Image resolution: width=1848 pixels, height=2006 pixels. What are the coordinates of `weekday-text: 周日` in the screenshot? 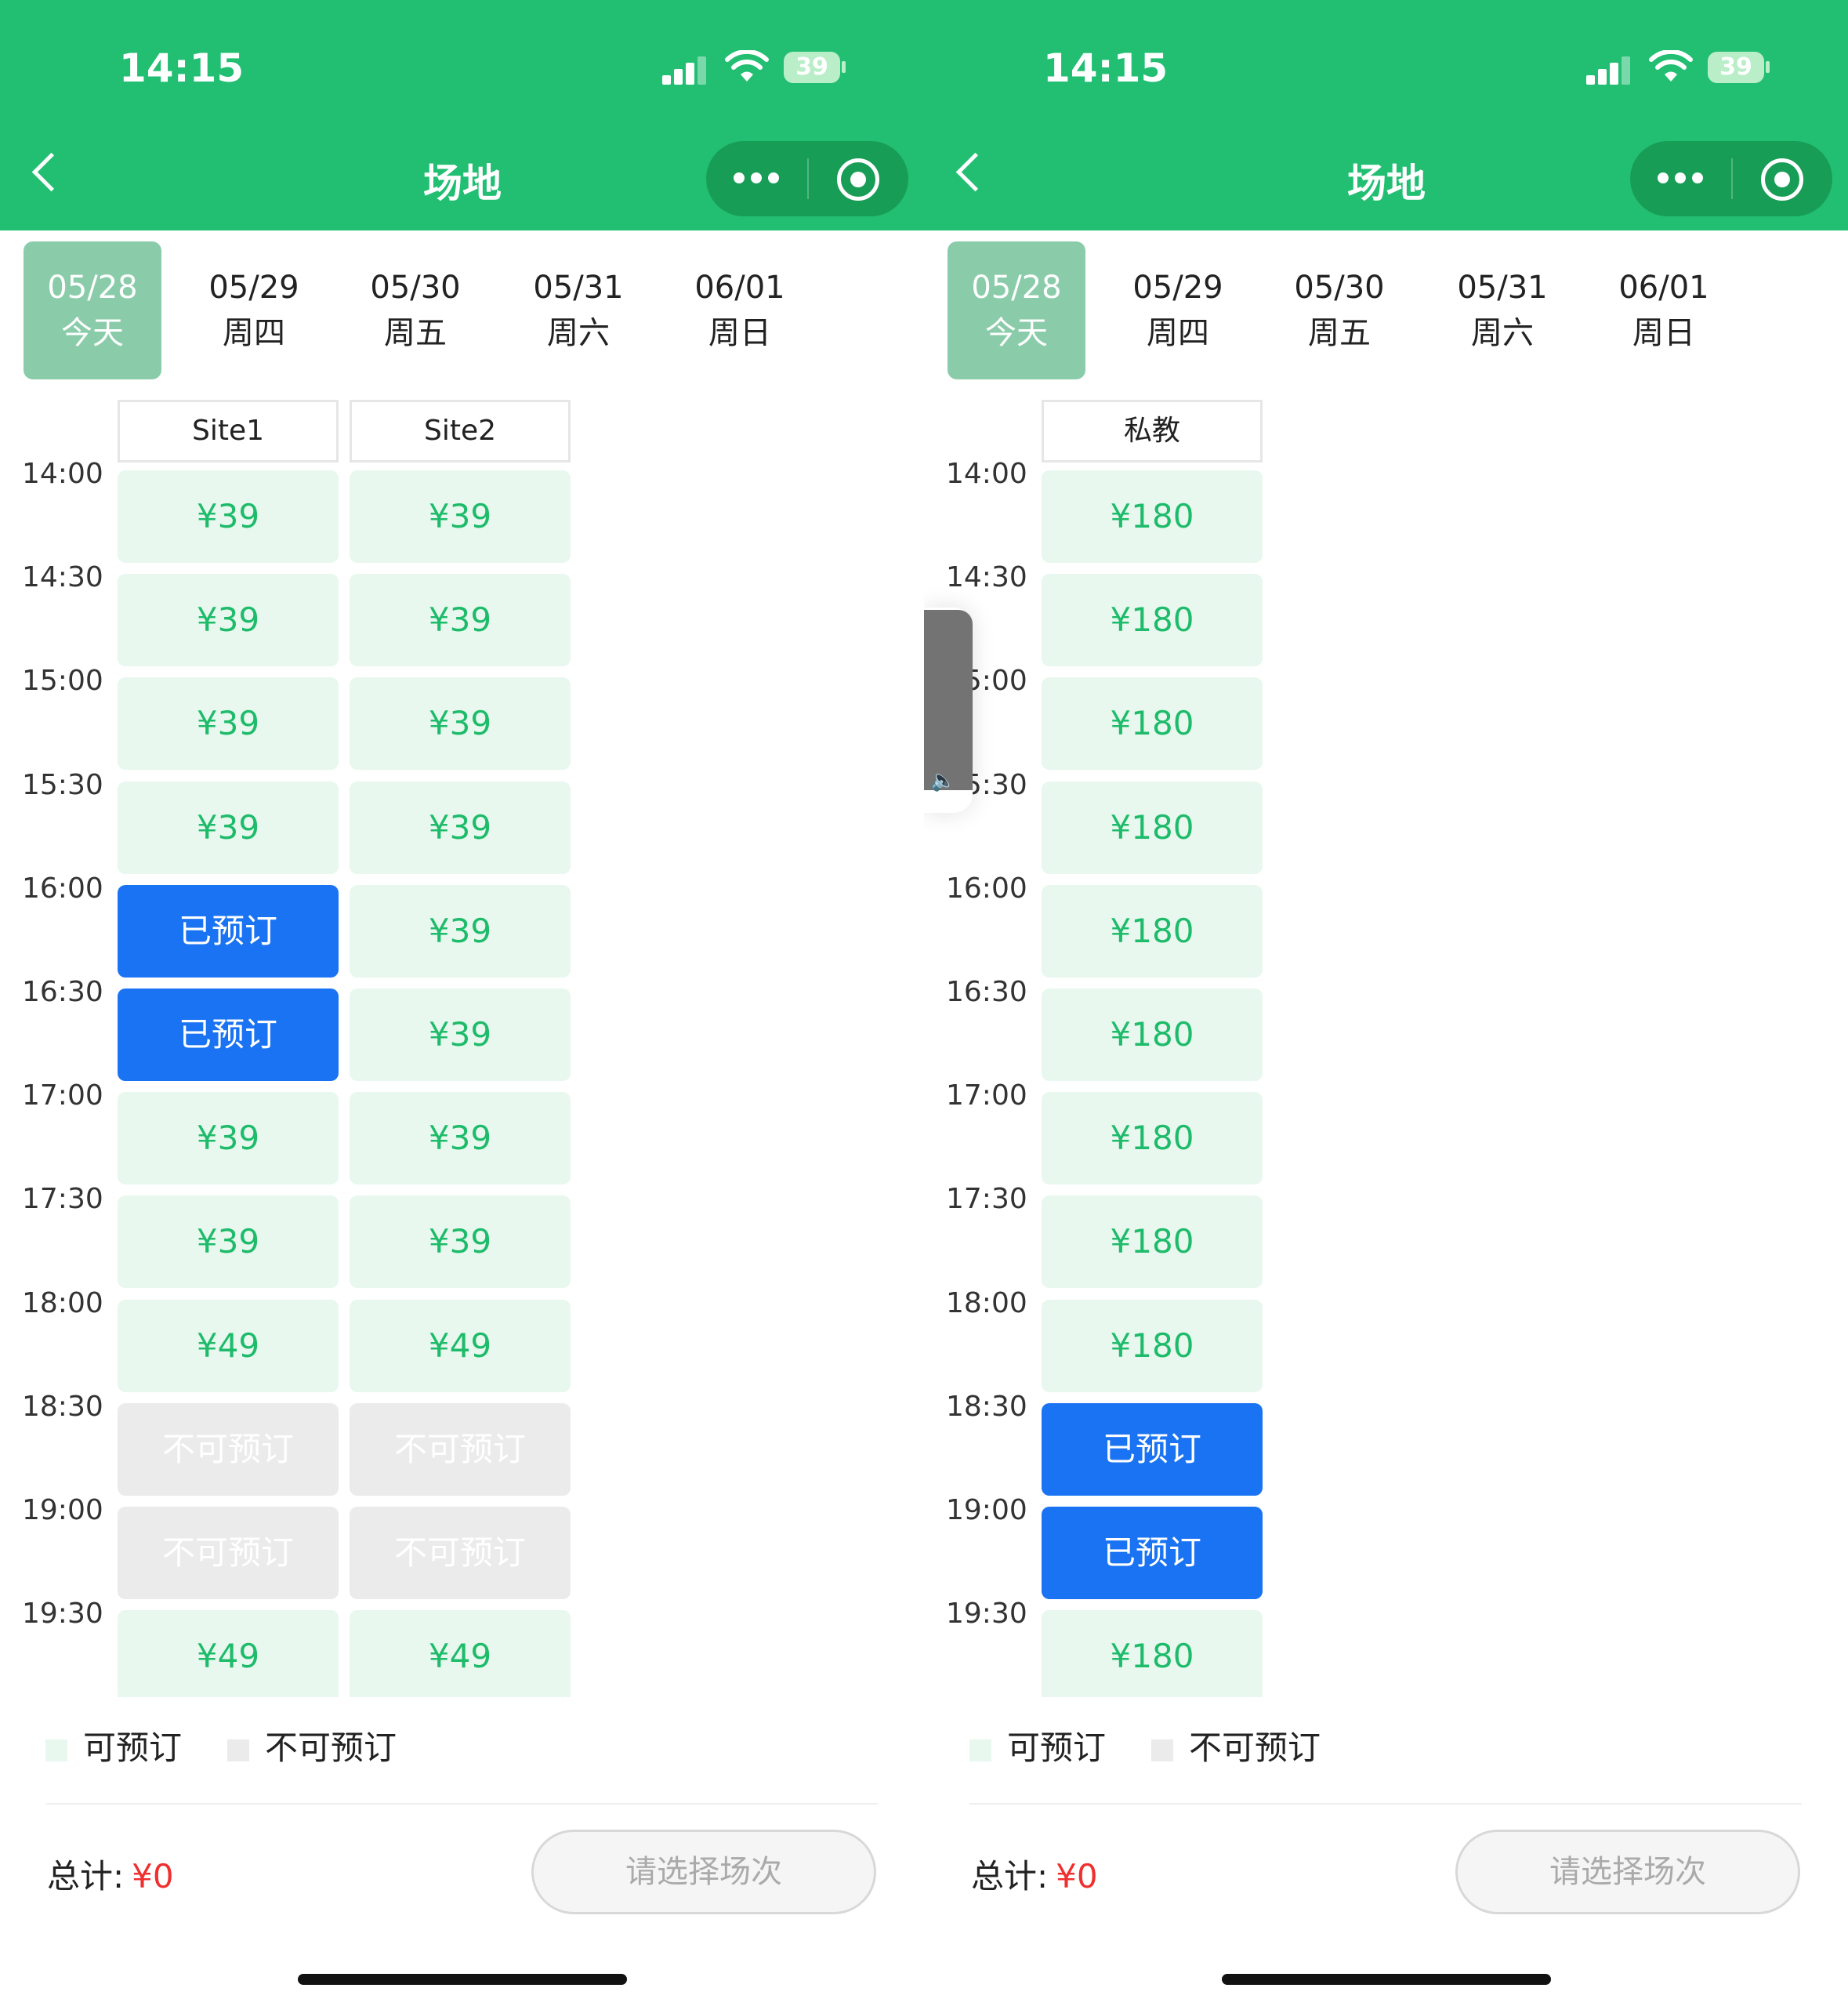 It's located at (739, 333).